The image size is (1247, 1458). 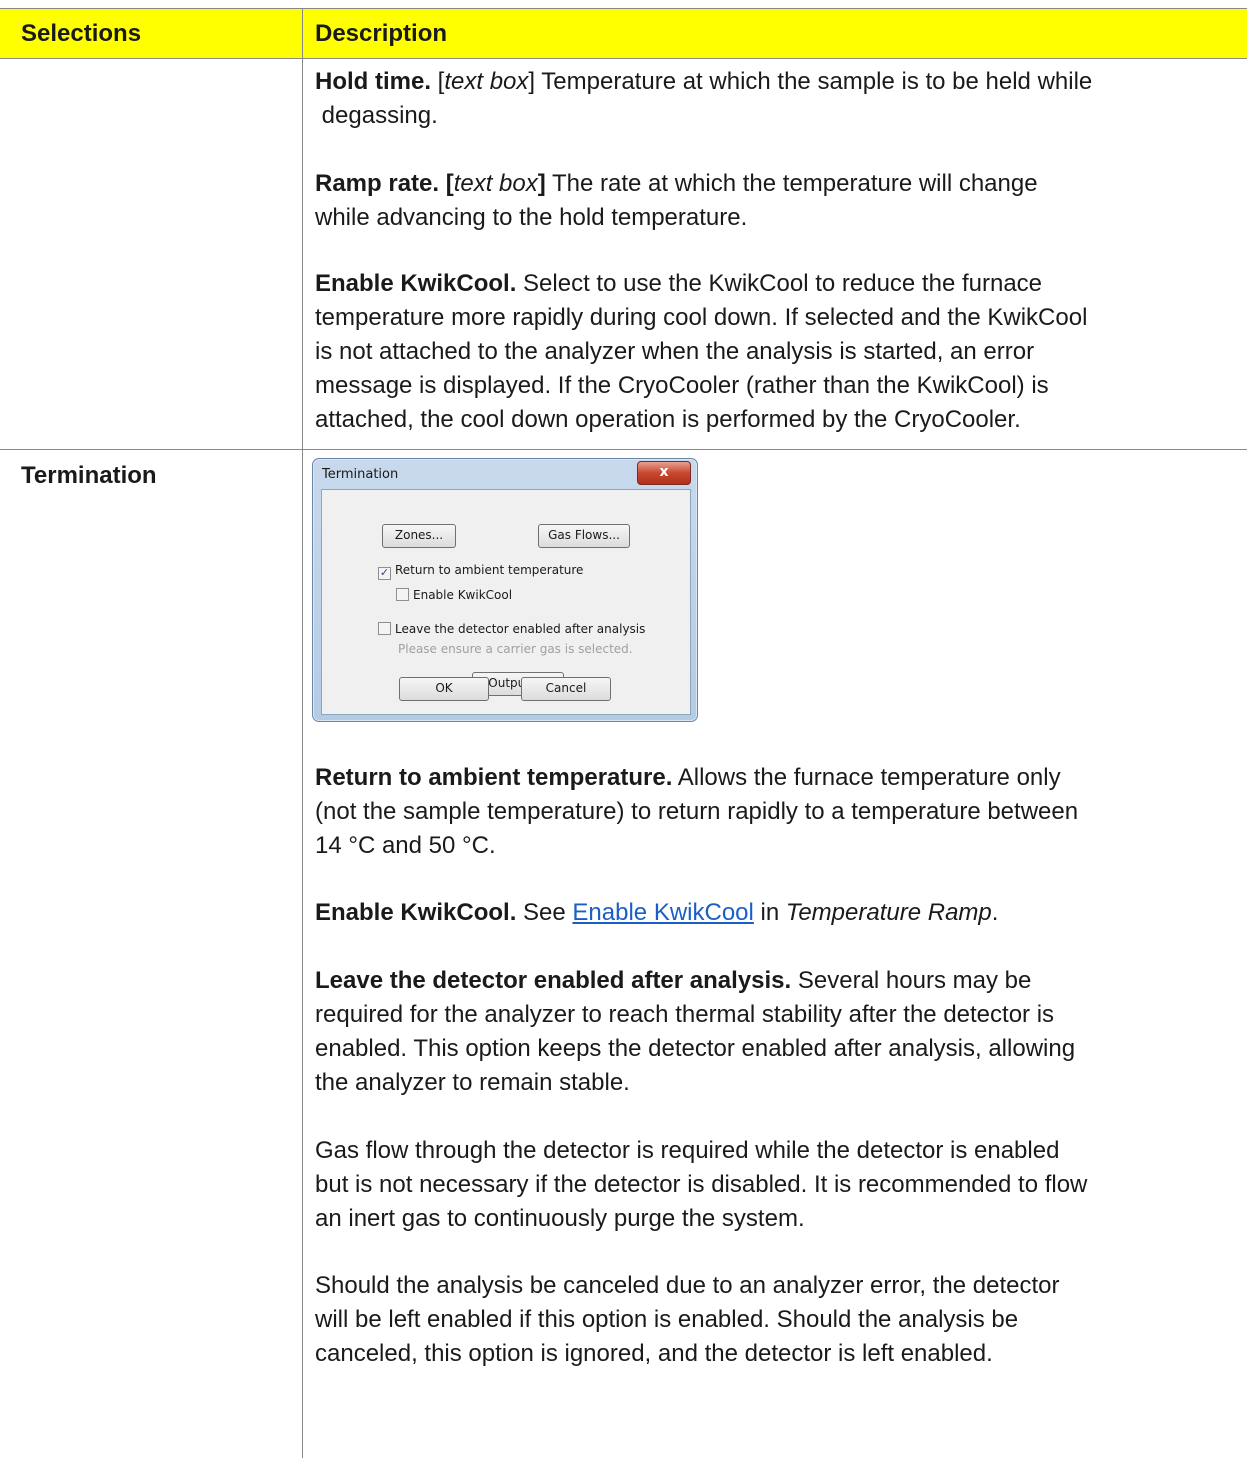 What do you see at coordinates (373, 81) in the screenshot?
I see `hold-time-label: Hold time.` at bounding box center [373, 81].